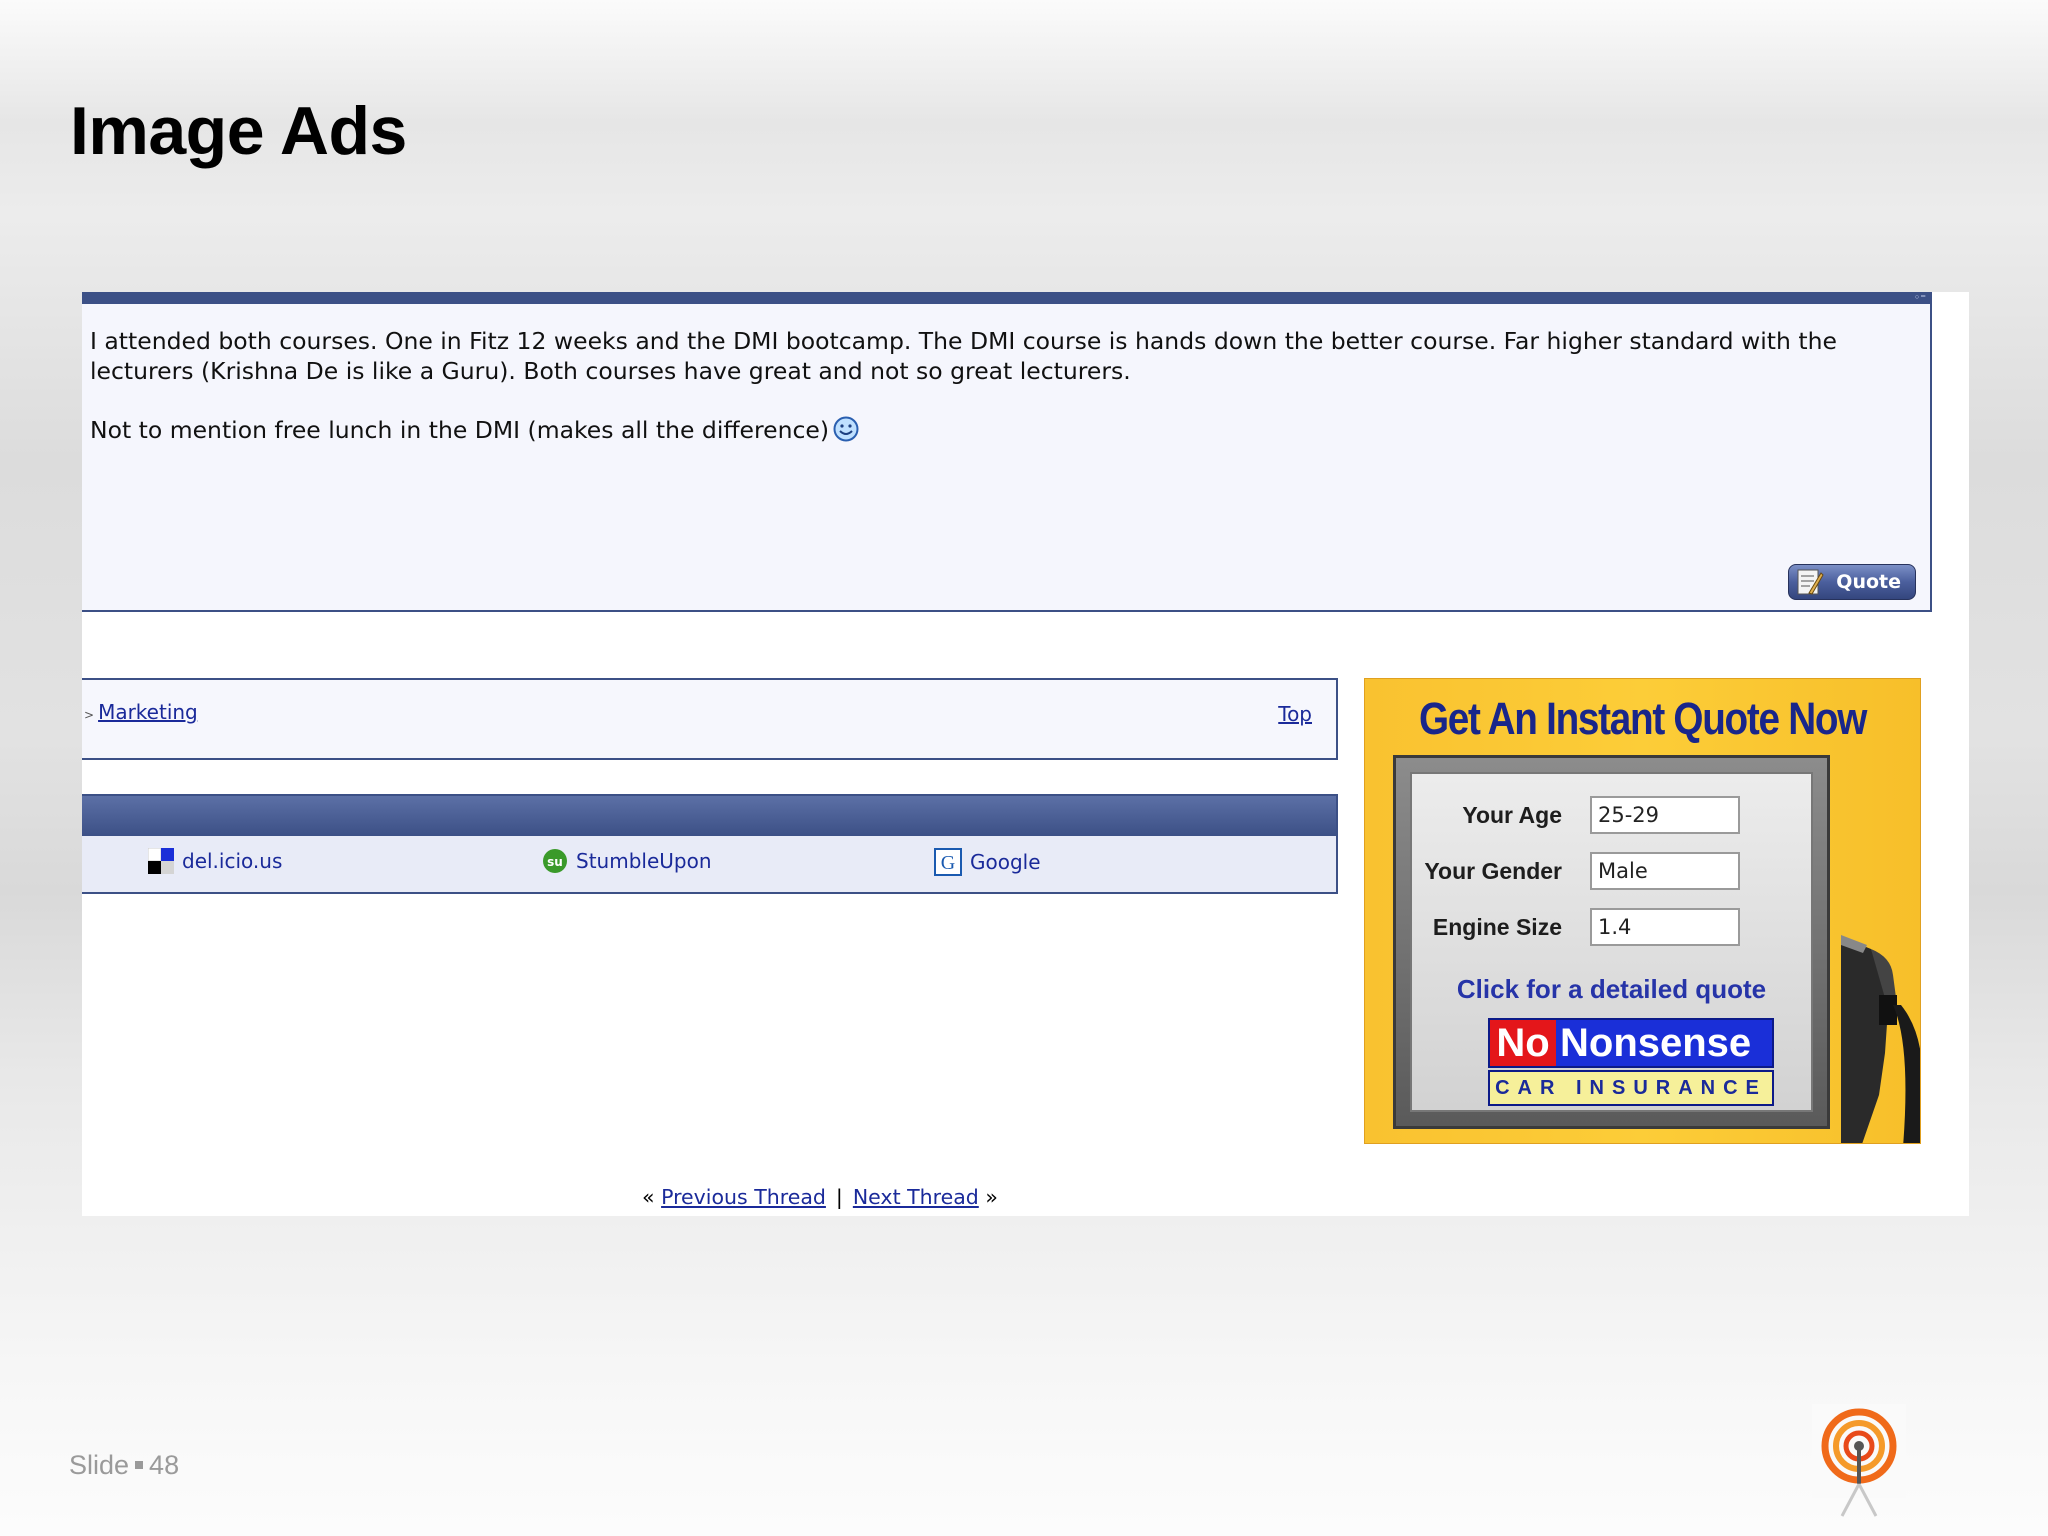 The image size is (2048, 1536). I want to click on social-label: StumbleUpon, so click(644, 861).